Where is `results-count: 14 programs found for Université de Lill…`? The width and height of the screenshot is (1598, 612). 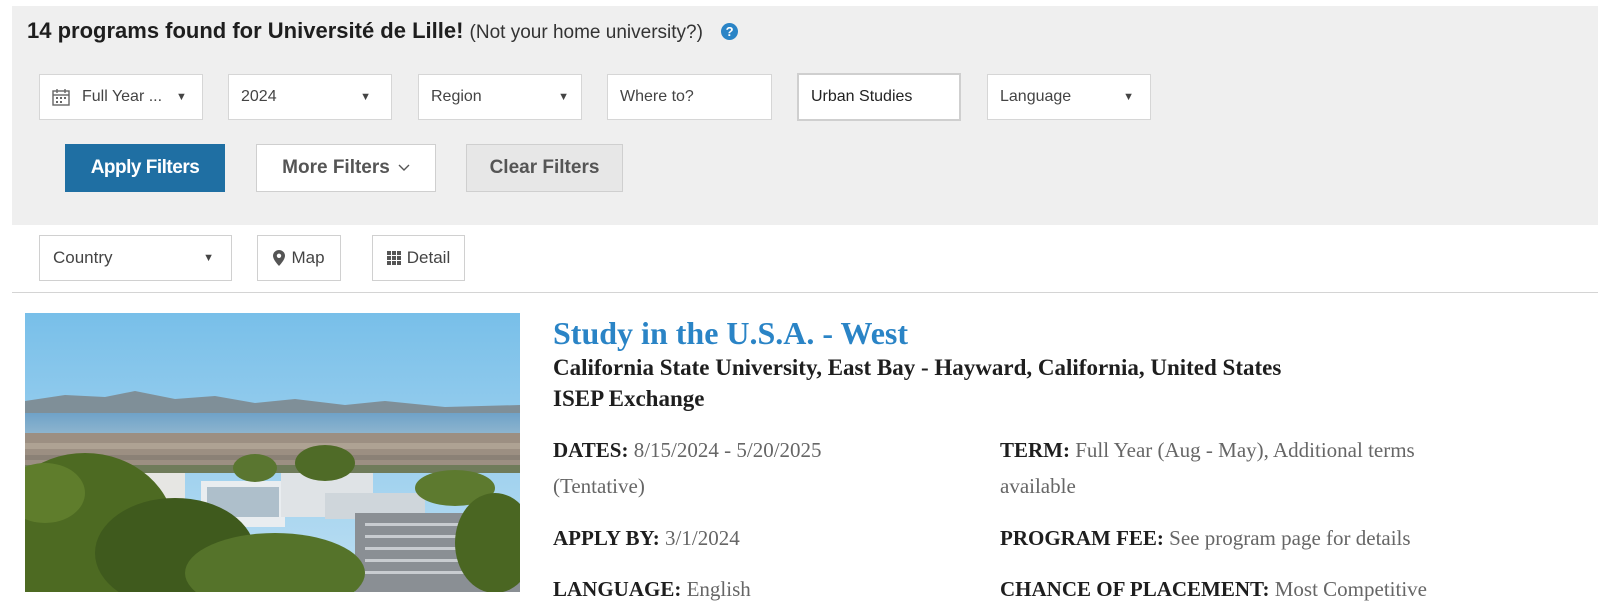 results-count: 14 programs found for Université de Lill… is located at coordinates (245, 30).